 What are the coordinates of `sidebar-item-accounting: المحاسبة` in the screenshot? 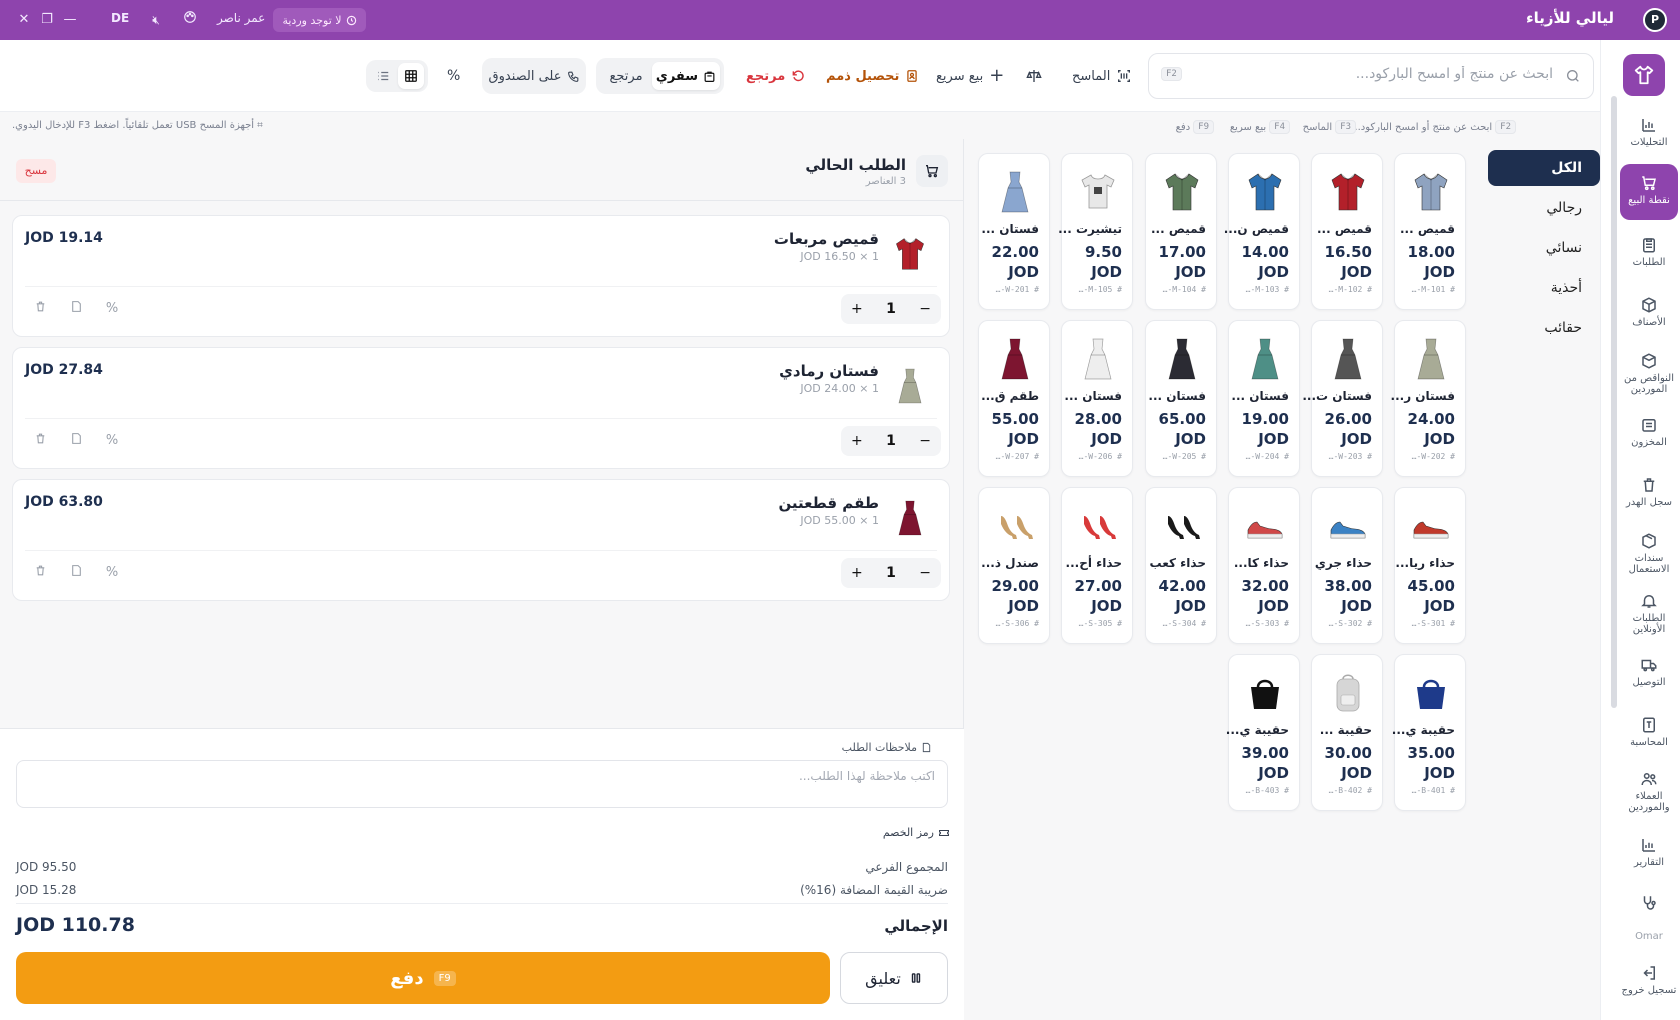 It's located at (1649, 732).